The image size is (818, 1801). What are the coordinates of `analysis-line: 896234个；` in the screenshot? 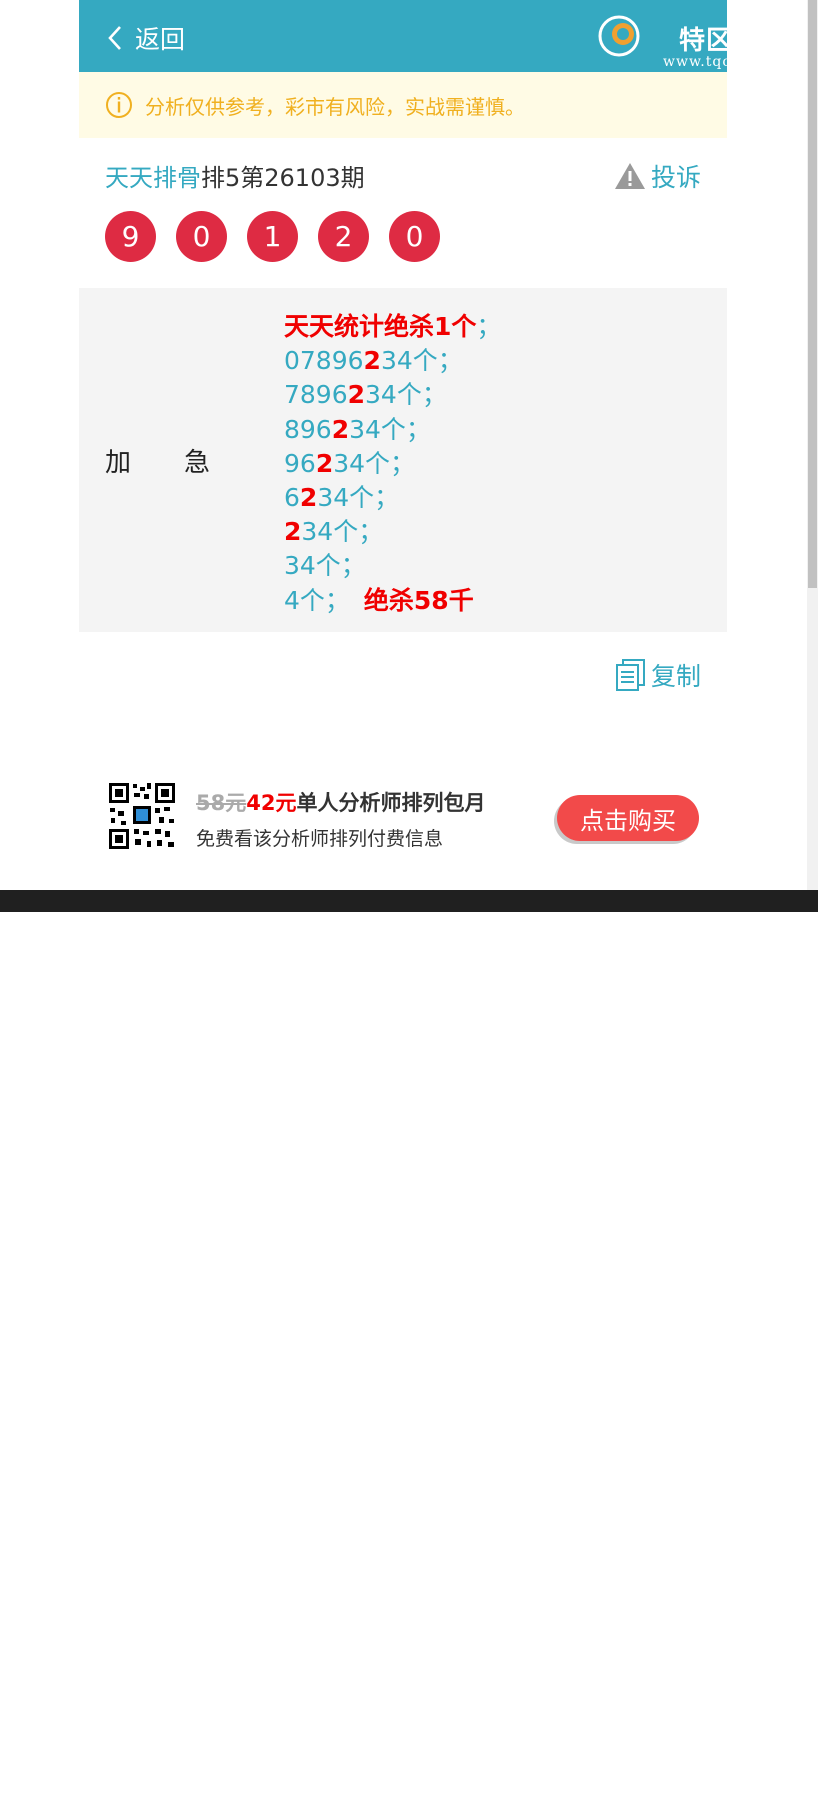 It's located at (392, 430).